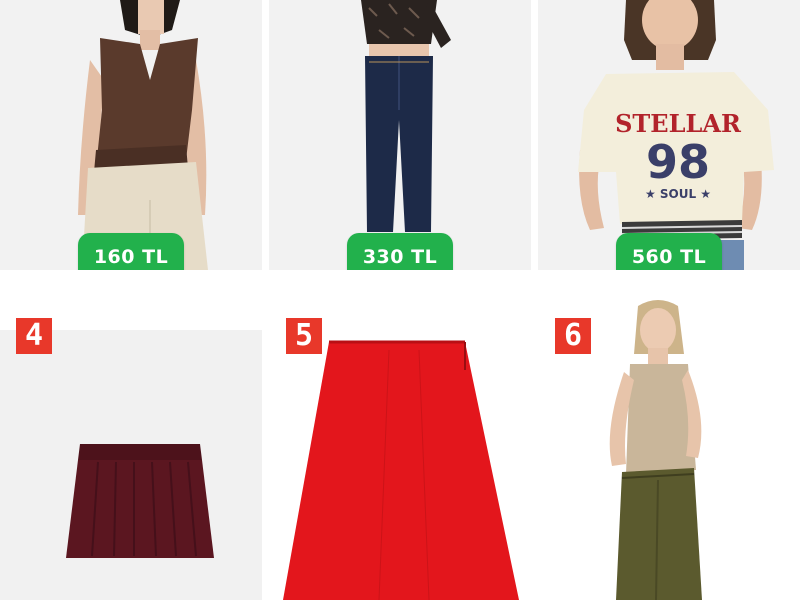  I want to click on product-number-badge: 6, so click(573, 336).